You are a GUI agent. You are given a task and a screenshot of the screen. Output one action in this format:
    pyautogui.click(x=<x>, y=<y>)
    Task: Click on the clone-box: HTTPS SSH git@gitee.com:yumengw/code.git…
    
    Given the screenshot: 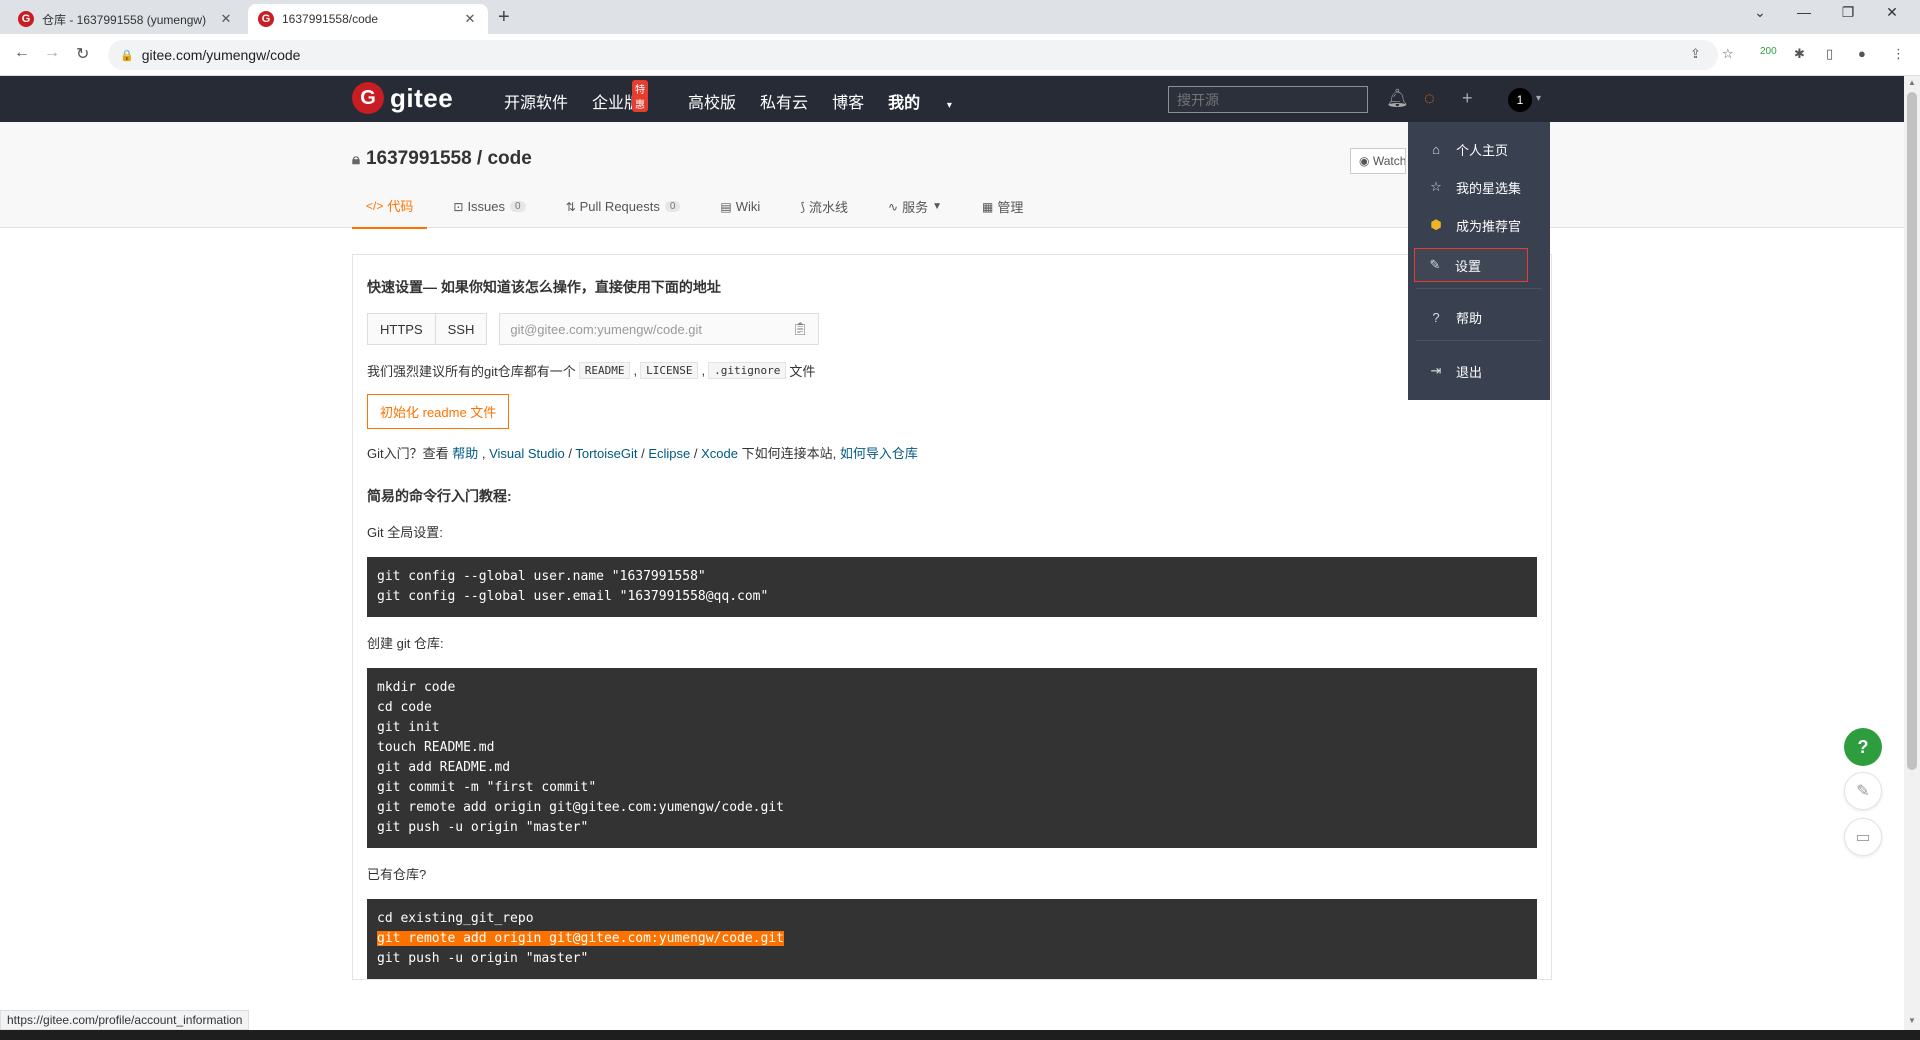 What is the action you would take?
    pyautogui.click(x=952, y=329)
    